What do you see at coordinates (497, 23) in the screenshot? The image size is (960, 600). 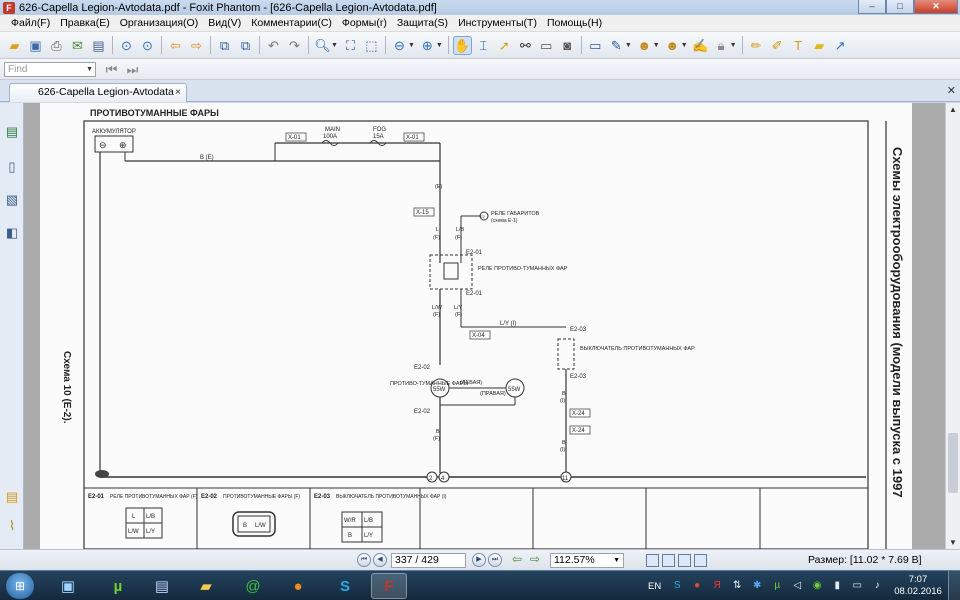 I see `menu-tools: Инструменты(T)` at bounding box center [497, 23].